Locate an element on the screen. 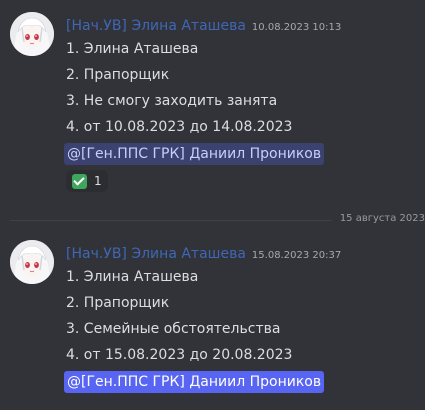 The height and width of the screenshot is (410, 425). timestamp: 15.08.2023 20:37 is located at coordinates (296, 255).